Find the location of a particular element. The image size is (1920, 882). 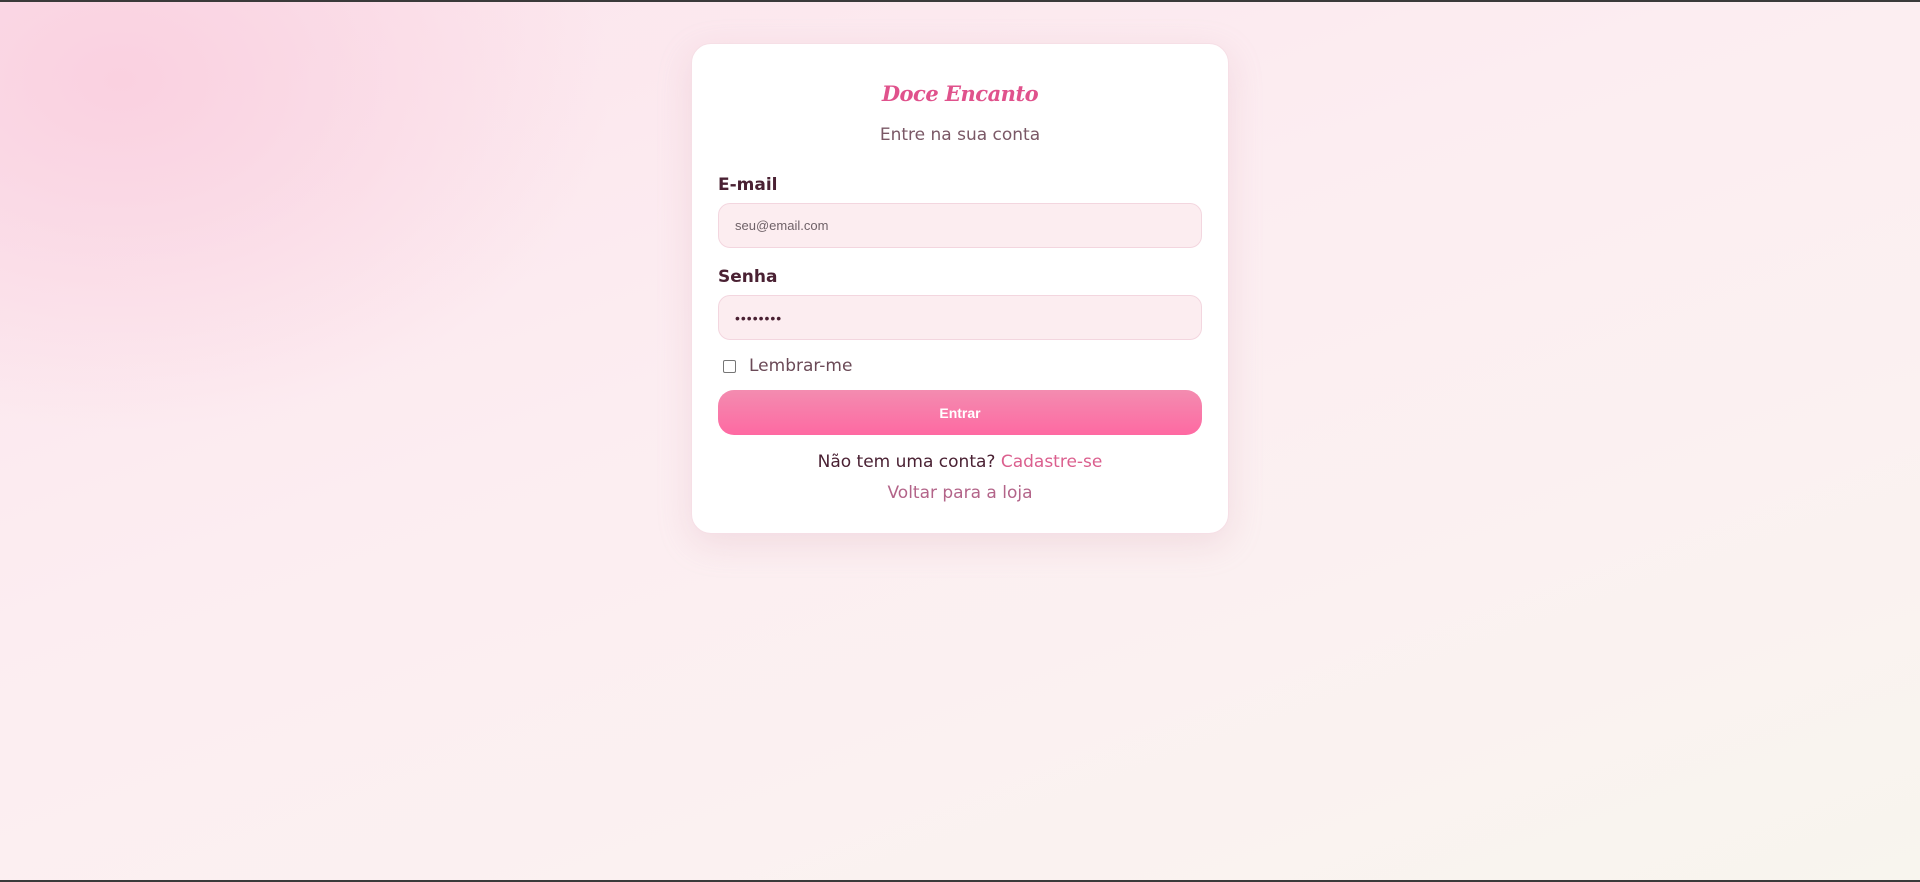

email-field is located at coordinates (960, 225).